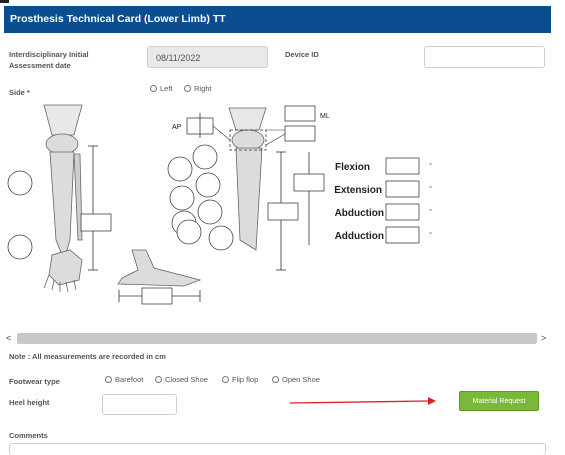 The width and height of the screenshot is (565, 455). What do you see at coordinates (177, 127) in the screenshot?
I see `ap-label: AP` at bounding box center [177, 127].